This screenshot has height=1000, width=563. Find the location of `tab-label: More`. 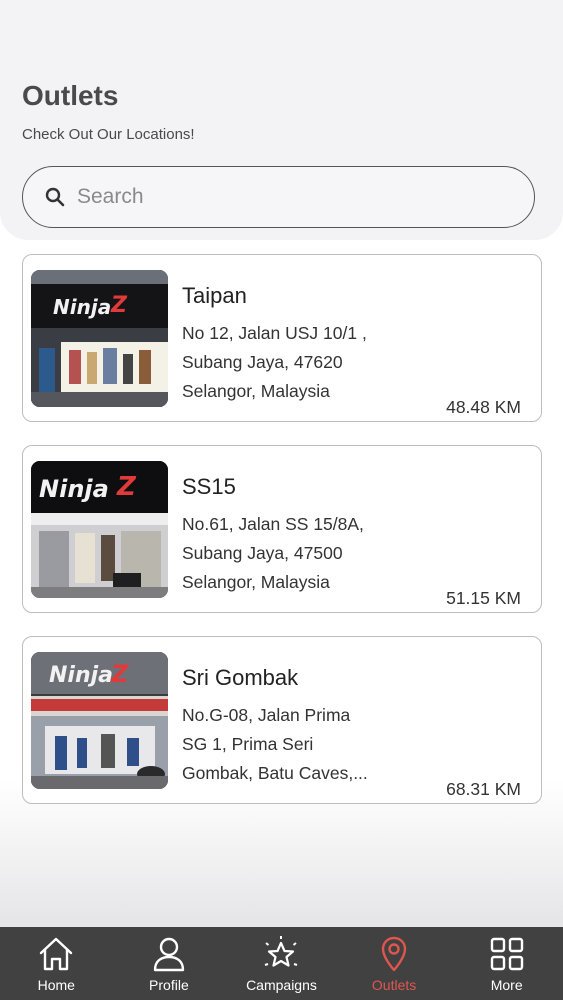

tab-label: More is located at coordinates (506, 985).